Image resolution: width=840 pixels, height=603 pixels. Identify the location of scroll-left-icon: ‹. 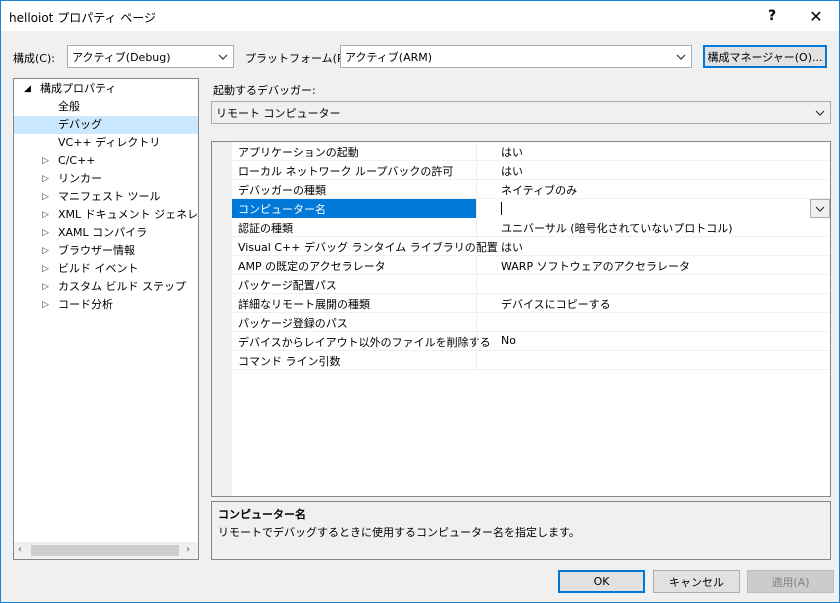
(20, 549).